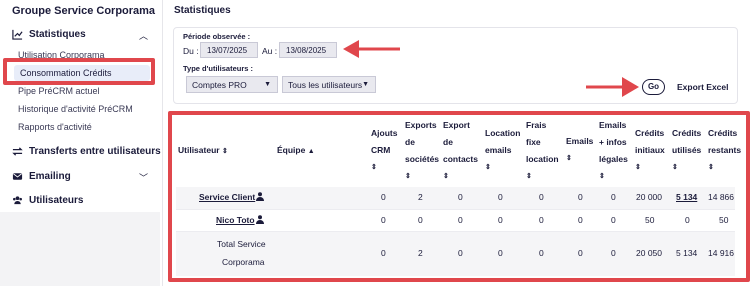  I want to click on go-button: Go, so click(653, 87).